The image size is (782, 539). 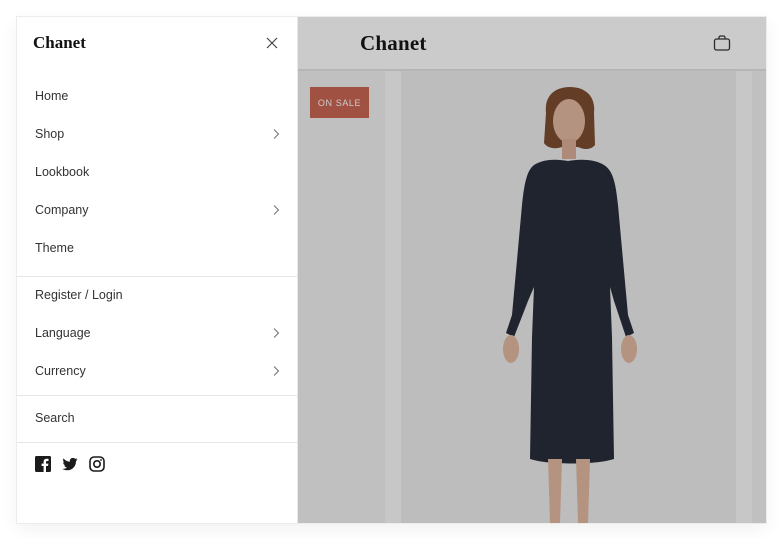 What do you see at coordinates (97, 464) in the screenshot?
I see `instagram-icon` at bounding box center [97, 464].